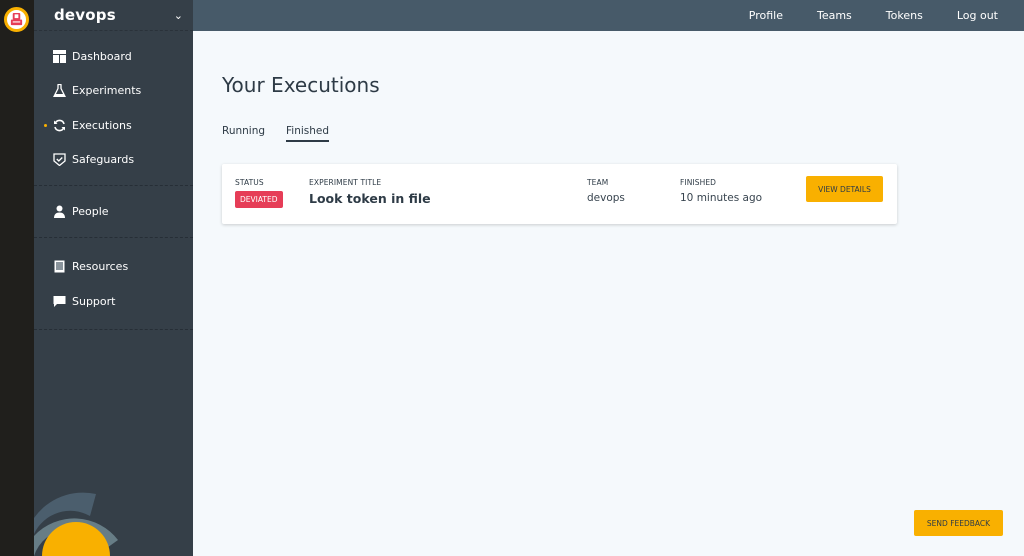  What do you see at coordinates (103, 160) in the screenshot?
I see `sidebar-item-label: Safeguards` at bounding box center [103, 160].